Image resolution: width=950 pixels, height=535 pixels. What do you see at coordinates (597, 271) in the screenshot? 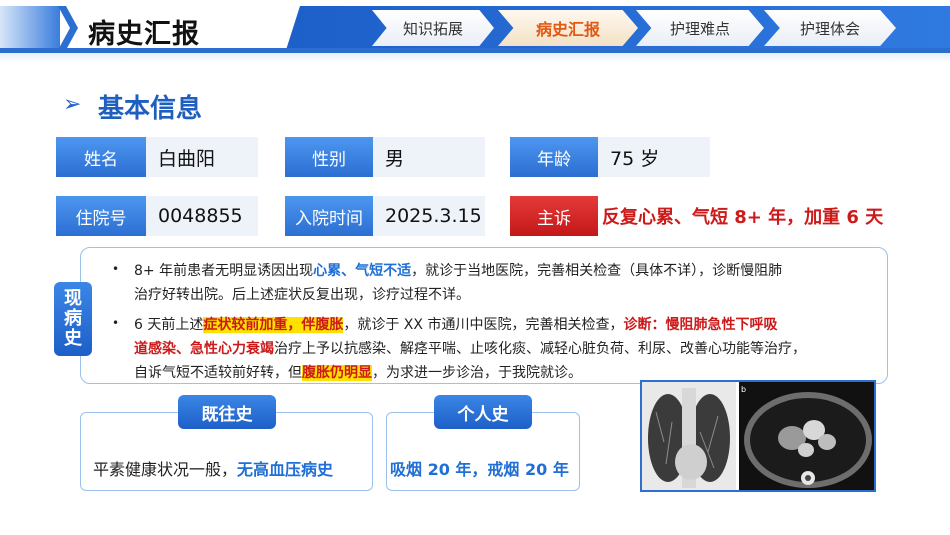
I see `text-run: ，就诊于当地医院，完善相关检查（具体不详），诊断慢阻肺` at bounding box center [597, 271].